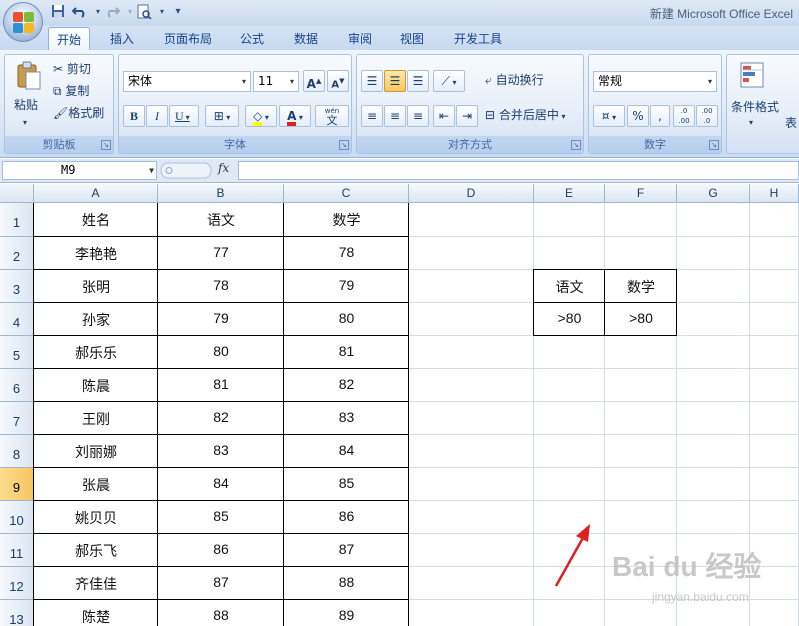 Image resolution: width=799 pixels, height=626 pixels. What do you see at coordinates (346, 615) in the screenshot?
I see `score-cell: 89` at bounding box center [346, 615].